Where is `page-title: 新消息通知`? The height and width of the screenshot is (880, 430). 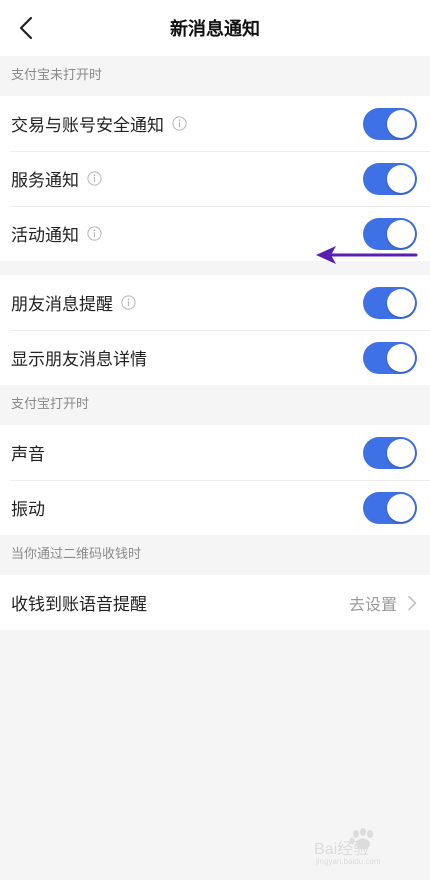
page-title: 新消息通知 is located at coordinates (215, 29).